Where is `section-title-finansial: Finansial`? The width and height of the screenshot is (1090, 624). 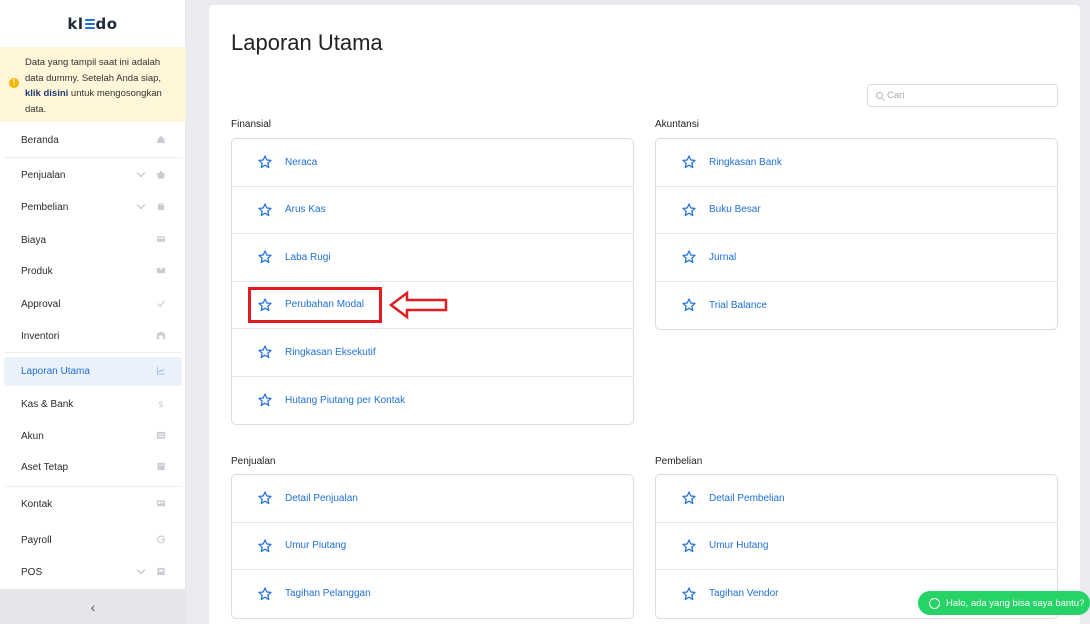
section-title-finansial: Finansial is located at coordinates (251, 124).